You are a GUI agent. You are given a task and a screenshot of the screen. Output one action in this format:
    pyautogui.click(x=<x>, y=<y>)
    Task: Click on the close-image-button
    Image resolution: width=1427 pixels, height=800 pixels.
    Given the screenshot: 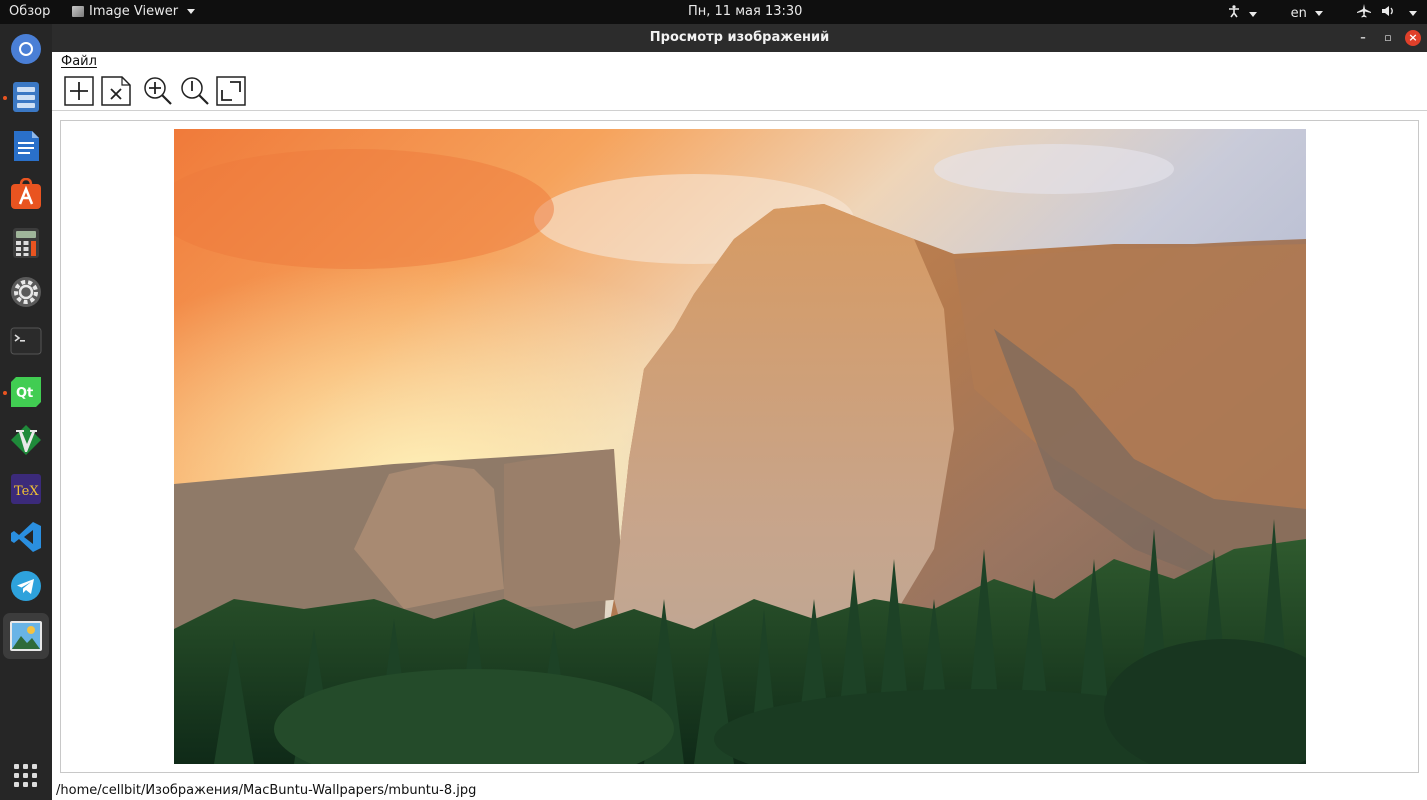 What is the action you would take?
    pyautogui.click(x=116, y=91)
    